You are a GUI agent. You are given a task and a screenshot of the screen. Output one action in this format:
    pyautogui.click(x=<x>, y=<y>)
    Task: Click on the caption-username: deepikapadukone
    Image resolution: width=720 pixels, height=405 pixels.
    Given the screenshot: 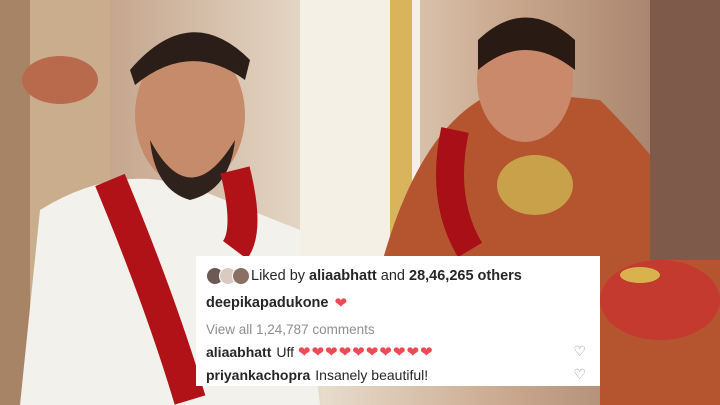 What is the action you would take?
    pyautogui.click(x=267, y=303)
    